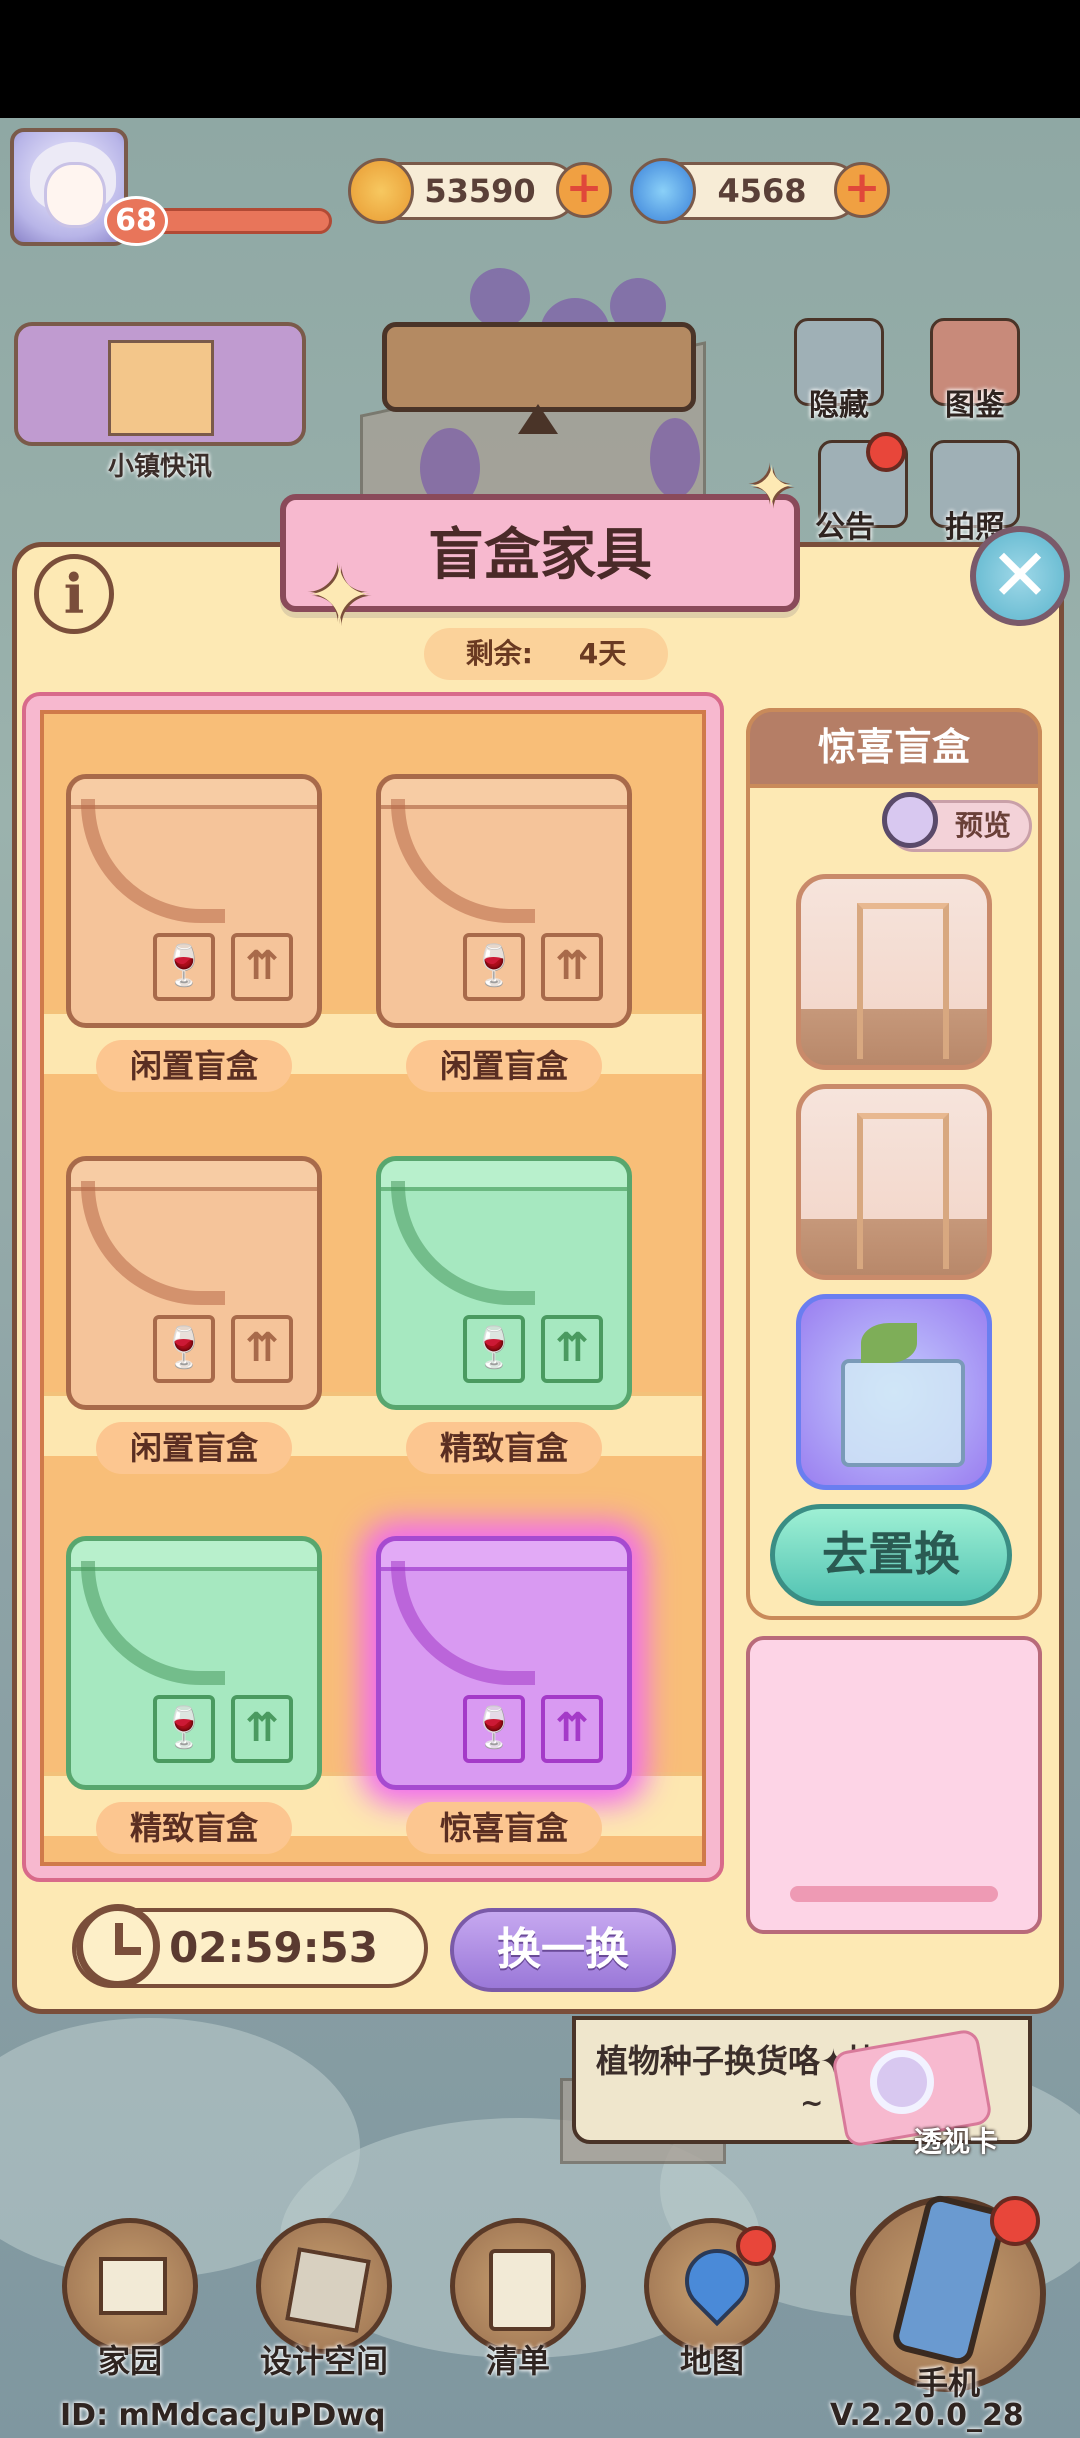 This screenshot has width=1080, height=2438. I want to click on blind-box-4-label: 精致盲盒, so click(504, 1448).